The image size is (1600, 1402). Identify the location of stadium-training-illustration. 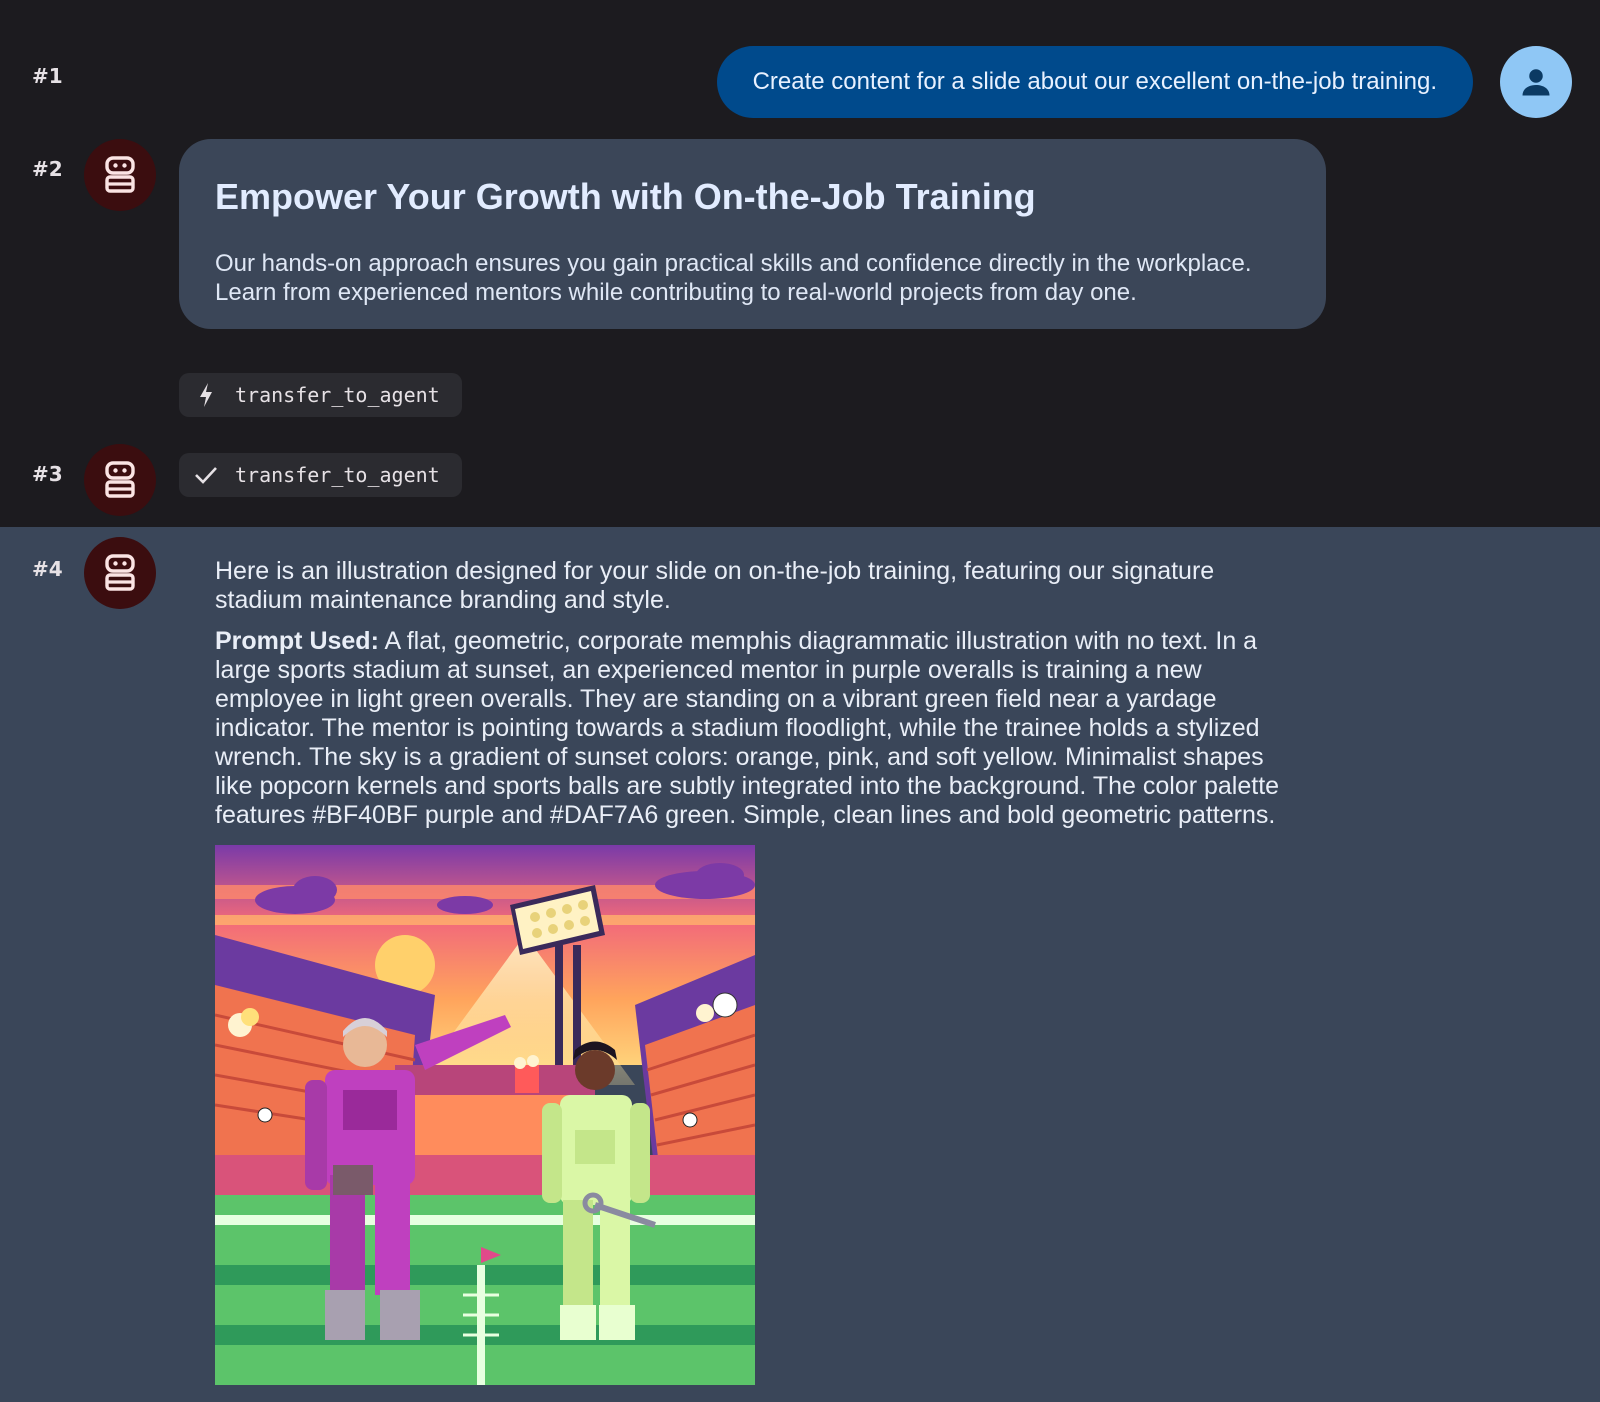
(485, 1115).